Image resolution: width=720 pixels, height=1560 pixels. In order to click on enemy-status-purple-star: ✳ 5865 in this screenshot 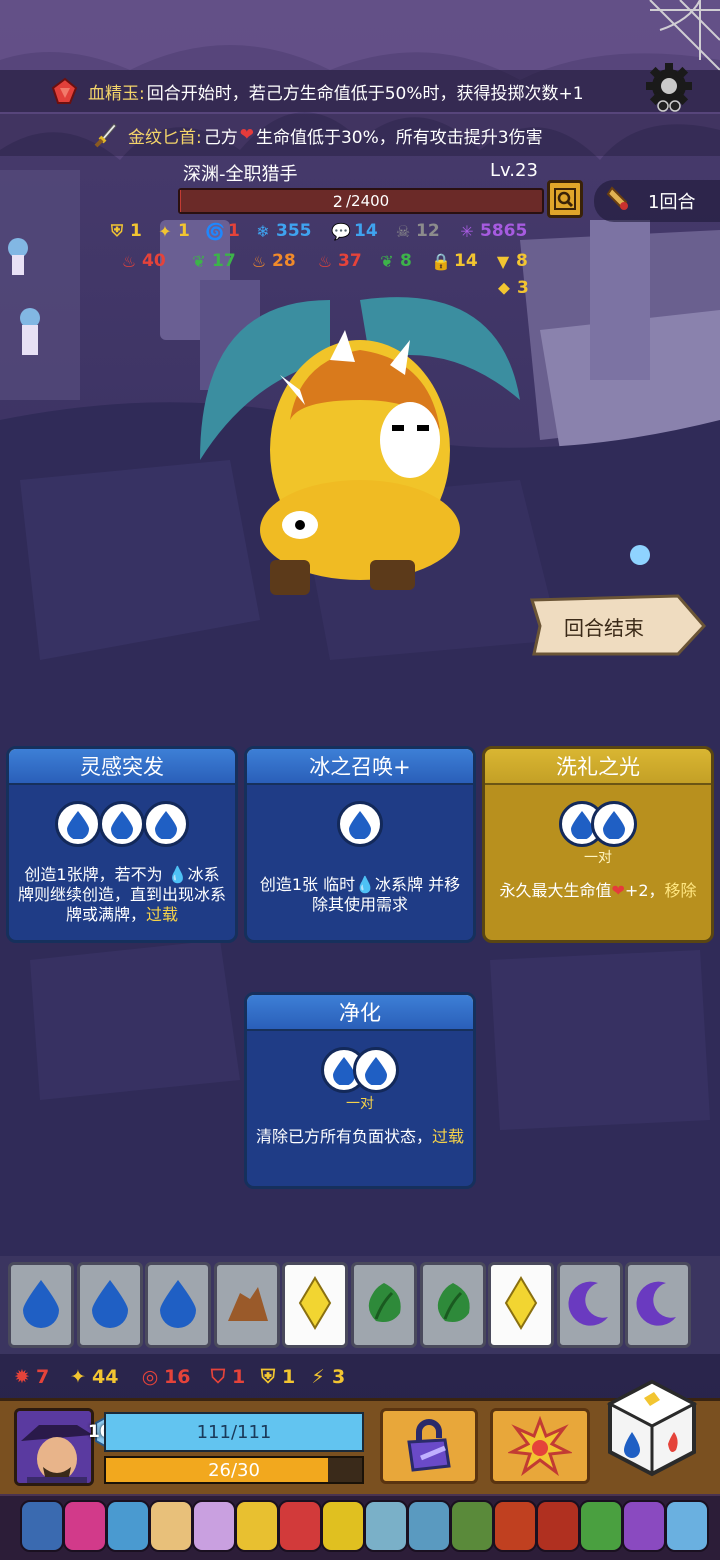, I will do `click(491, 231)`.